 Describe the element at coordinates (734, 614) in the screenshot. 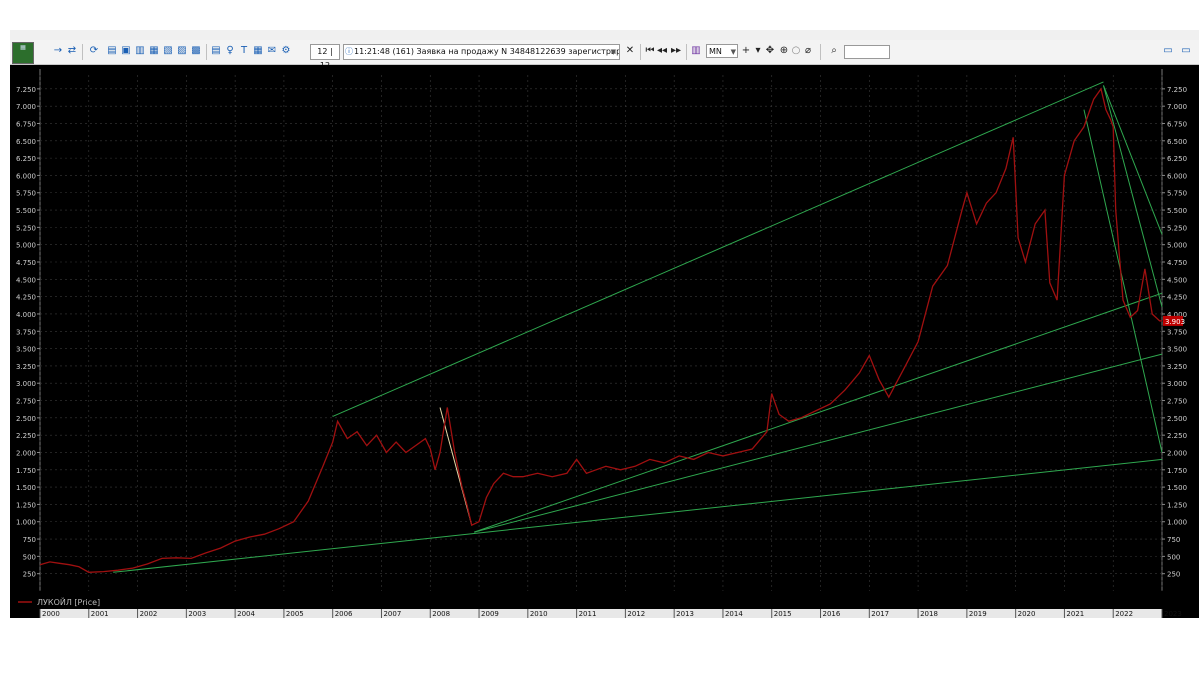

I see `x-tick-label: 2014` at that location.